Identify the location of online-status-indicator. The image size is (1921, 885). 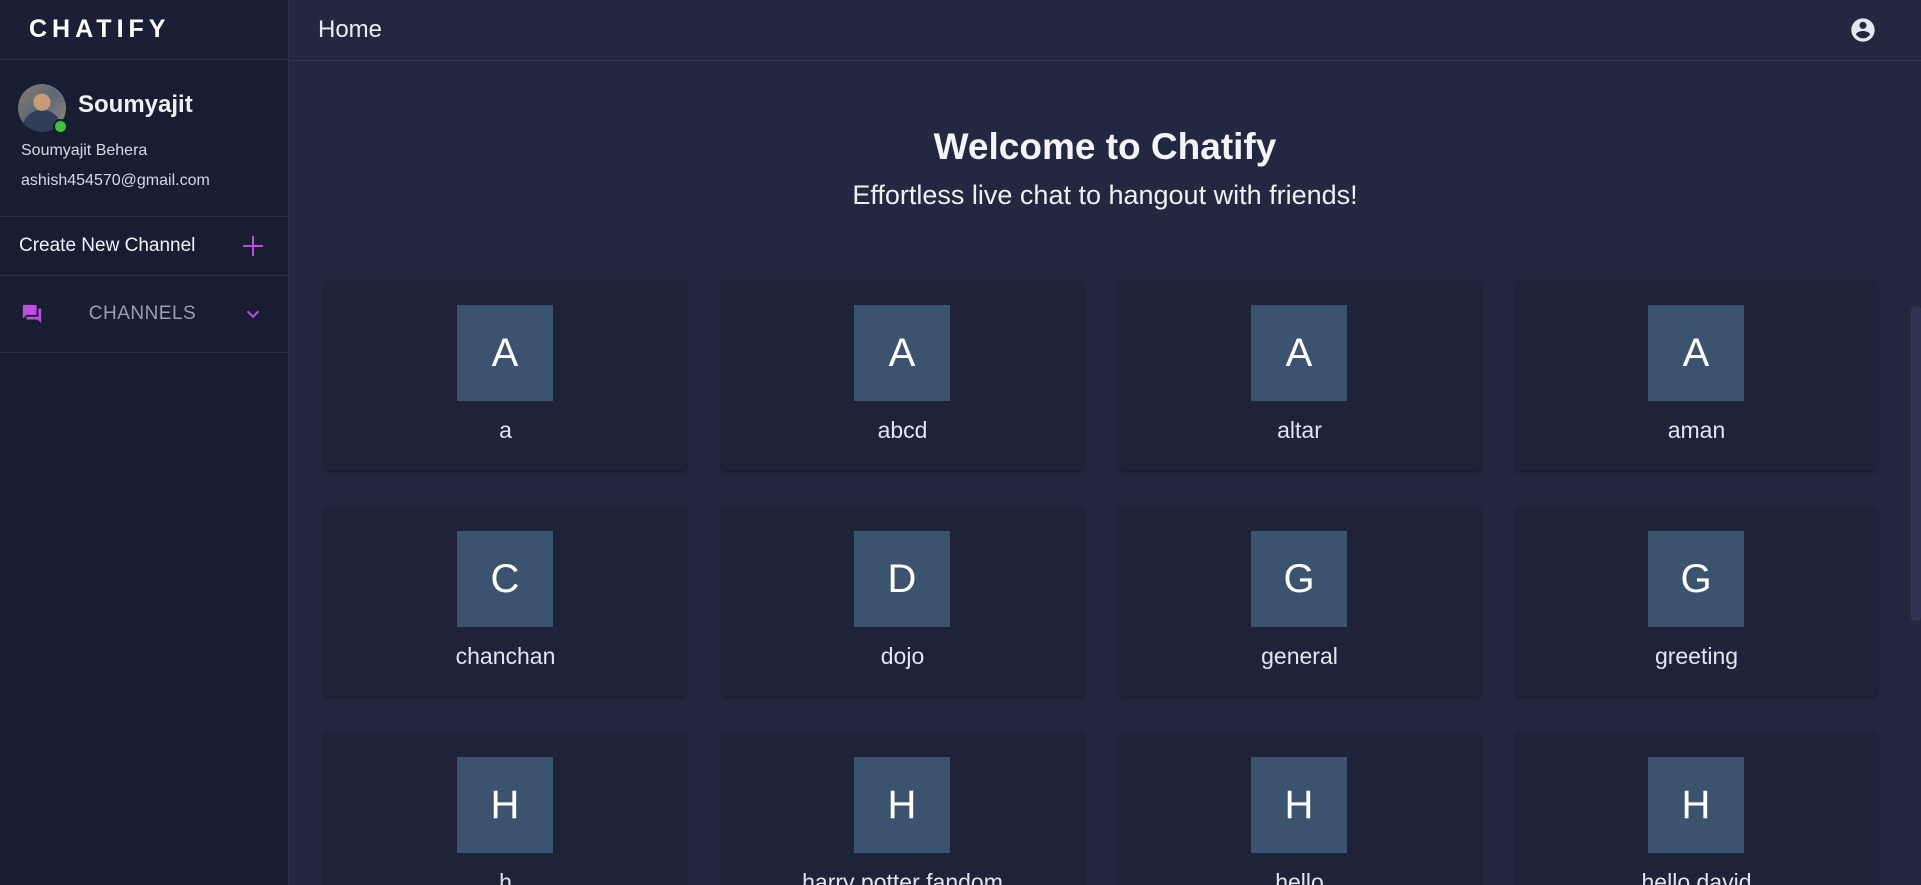
(60, 126).